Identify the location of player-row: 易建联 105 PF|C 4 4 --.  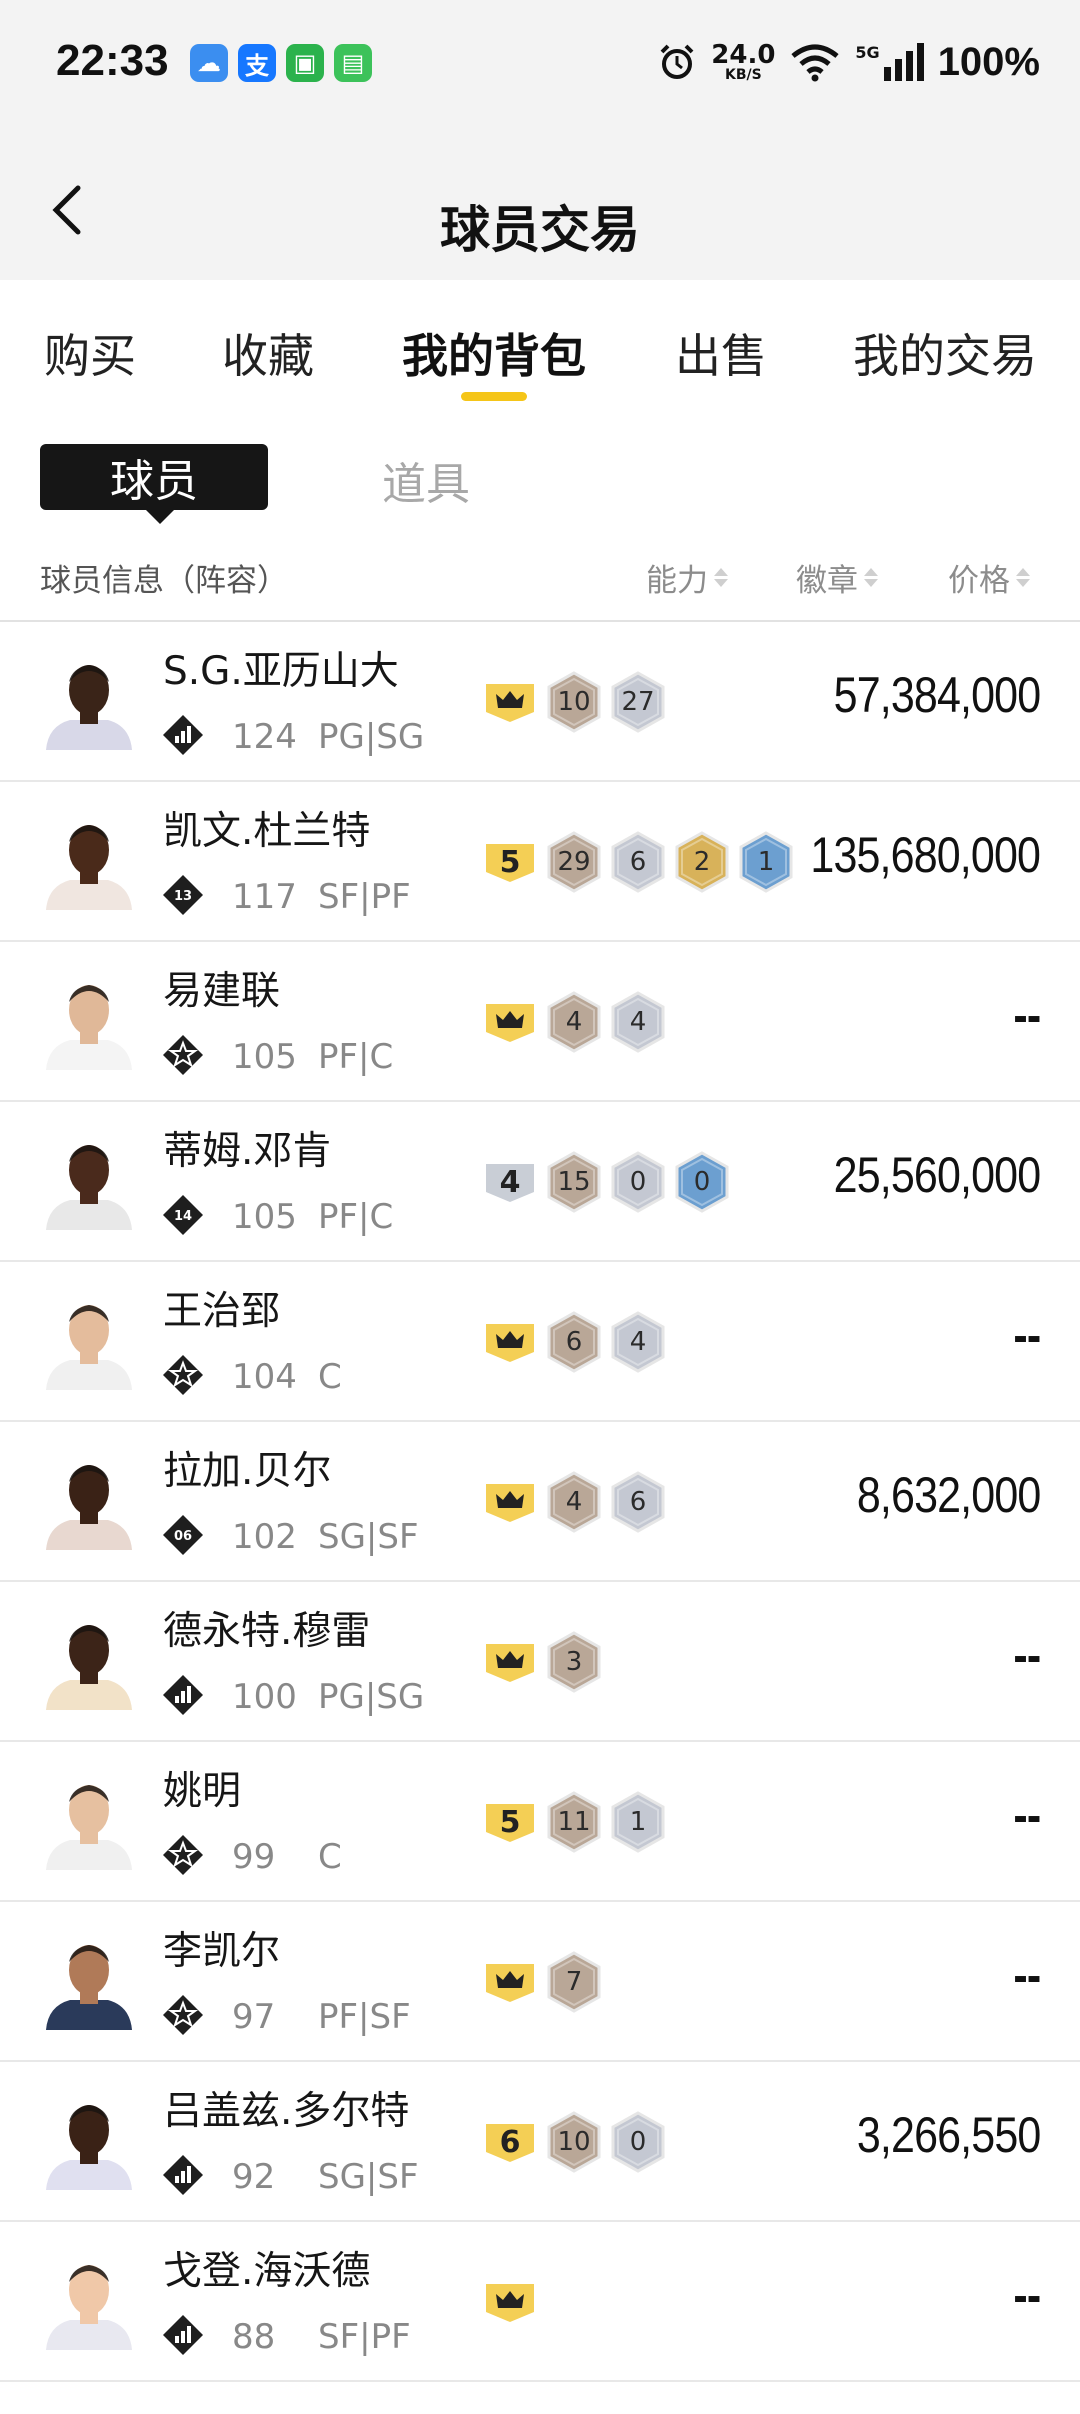
(540, 1022).